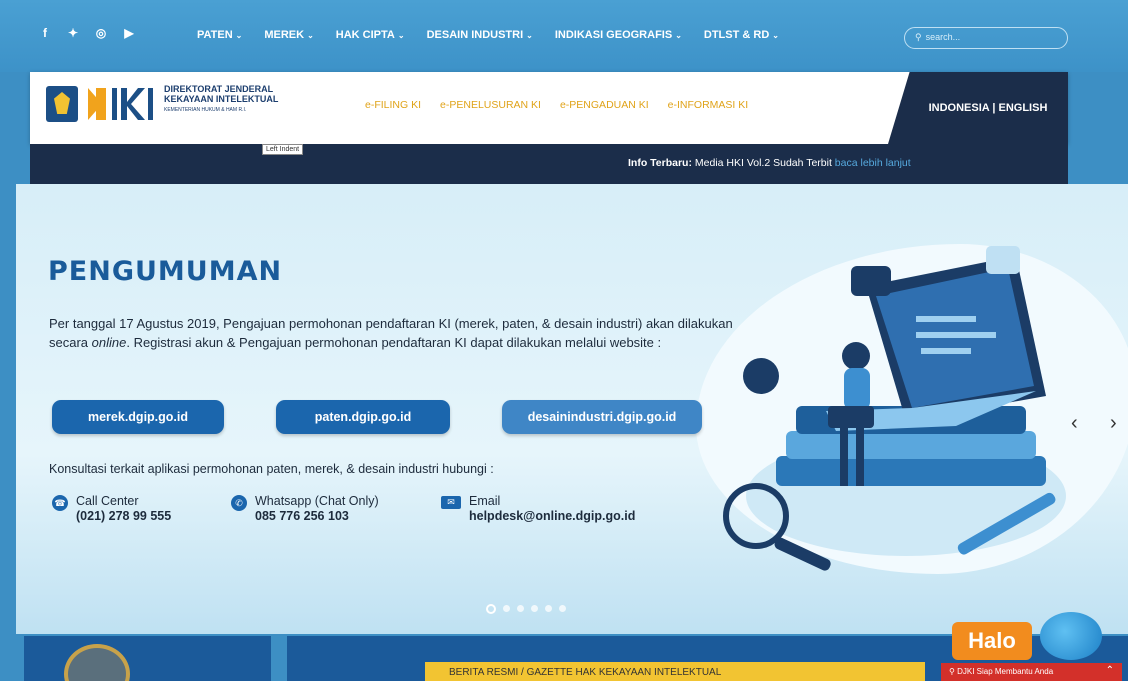 The height and width of the screenshot is (681, 1128). I want to click on nav-label: HAK CIPTA, so click(365, 35).